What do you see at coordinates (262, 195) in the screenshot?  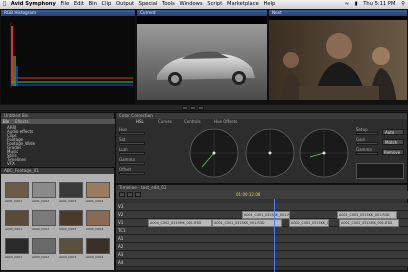 I see `timeline-toolbar: 01:00:12:08` at bounding box center [262, 195].